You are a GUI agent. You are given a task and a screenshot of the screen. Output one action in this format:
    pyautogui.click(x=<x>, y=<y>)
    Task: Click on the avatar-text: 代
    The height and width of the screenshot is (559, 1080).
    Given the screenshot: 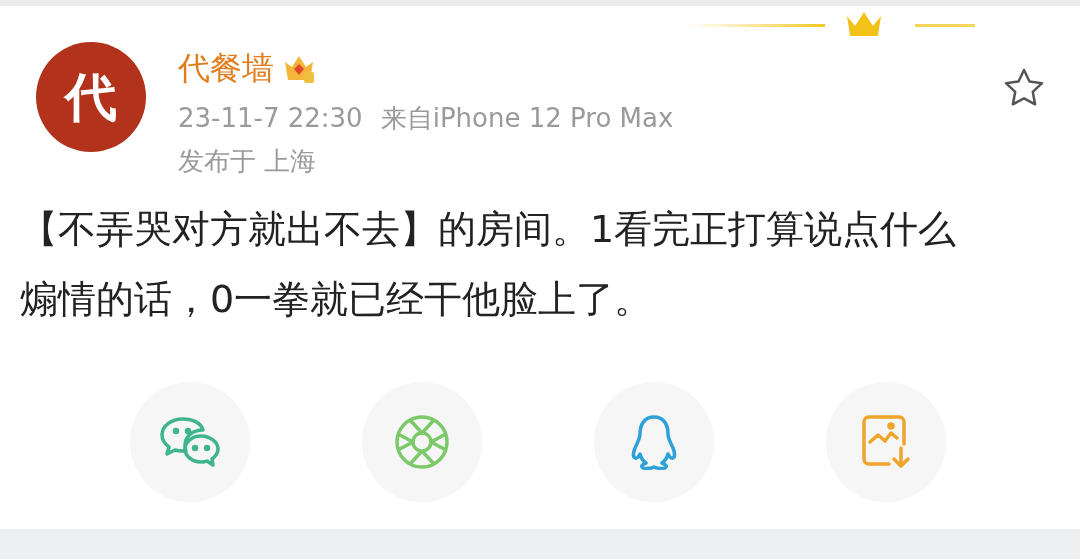 What is the action you would take?
    pyautogui.click(x=91, y=97)
    